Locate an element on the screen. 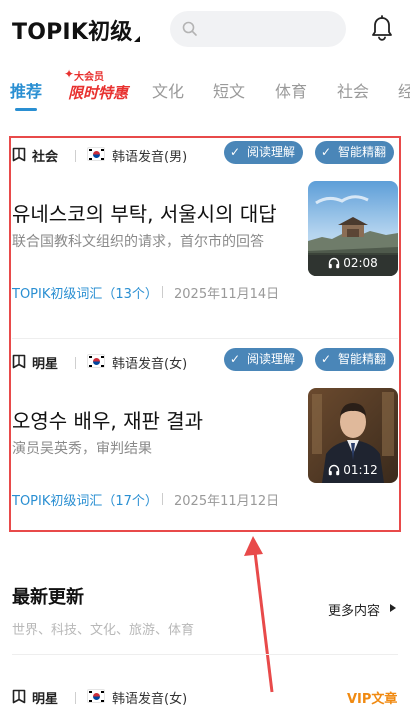 This screenshot has width=410, height=720. korea-flag-icon is located at coordinates (96, 696).